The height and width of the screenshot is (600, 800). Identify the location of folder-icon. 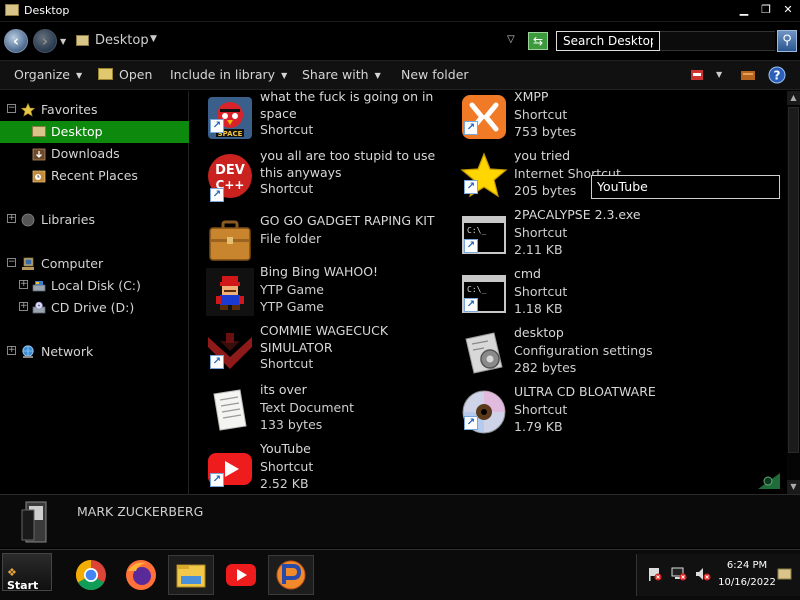
(82, 40).